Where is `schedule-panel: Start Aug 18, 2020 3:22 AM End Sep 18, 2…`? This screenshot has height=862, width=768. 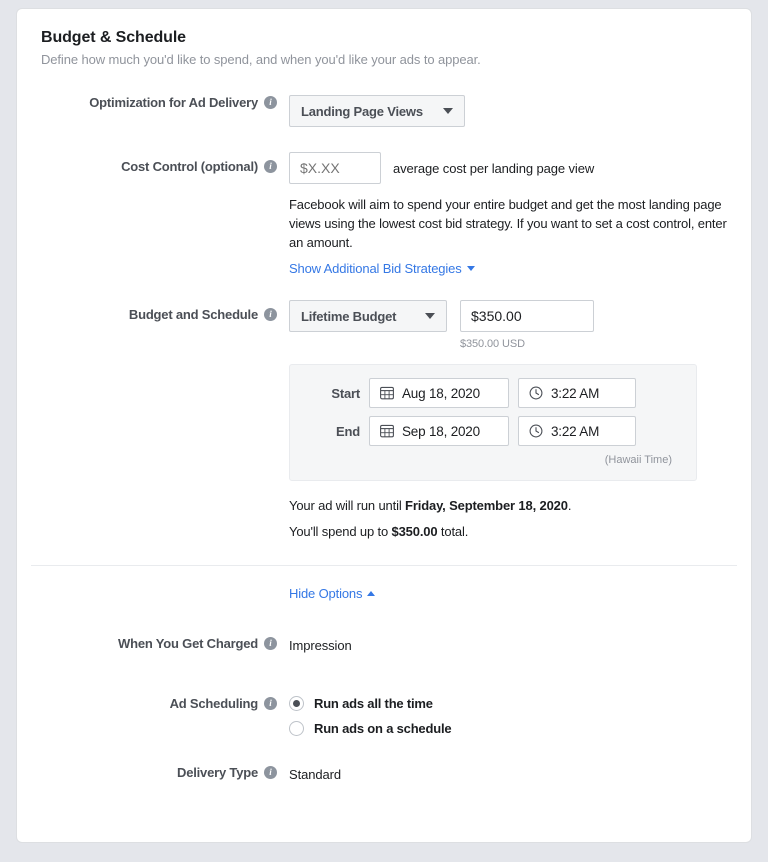 schedule-panel: Start Aug 18, 2020 3:22 AM End Sep 18, 2… is located at coordinates (493, 422).